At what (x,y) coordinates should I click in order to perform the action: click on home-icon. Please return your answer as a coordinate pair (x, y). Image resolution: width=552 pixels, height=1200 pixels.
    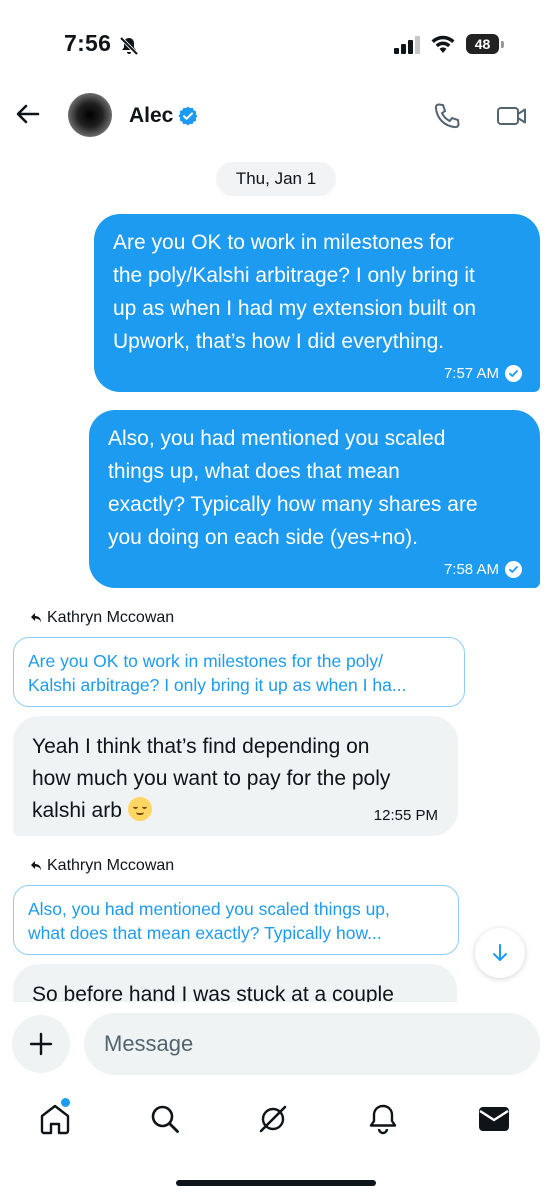
    Looking at the image, I should click on (55, 1119).